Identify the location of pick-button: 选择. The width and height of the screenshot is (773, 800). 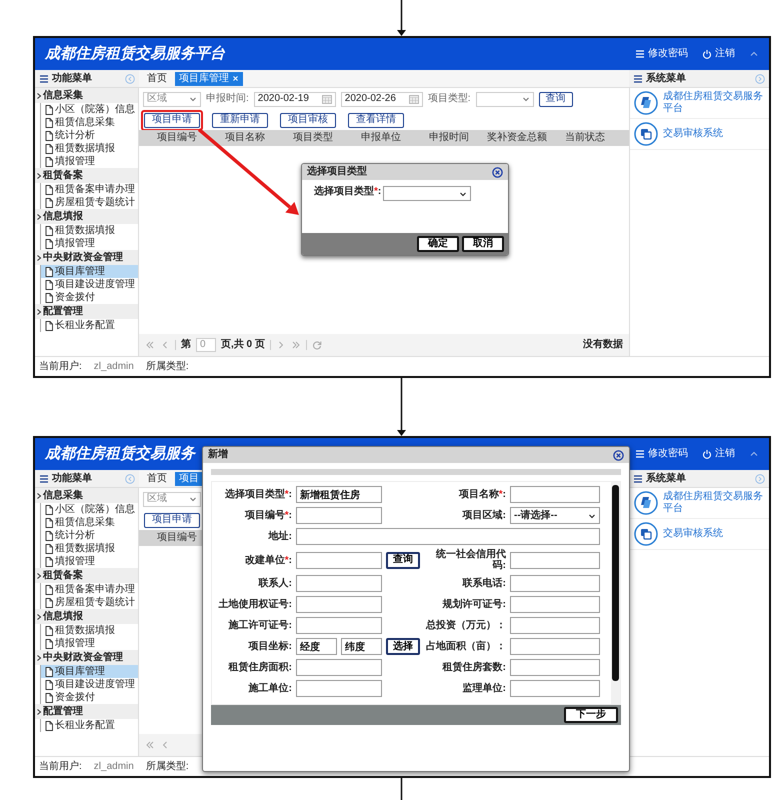
(403, 646).